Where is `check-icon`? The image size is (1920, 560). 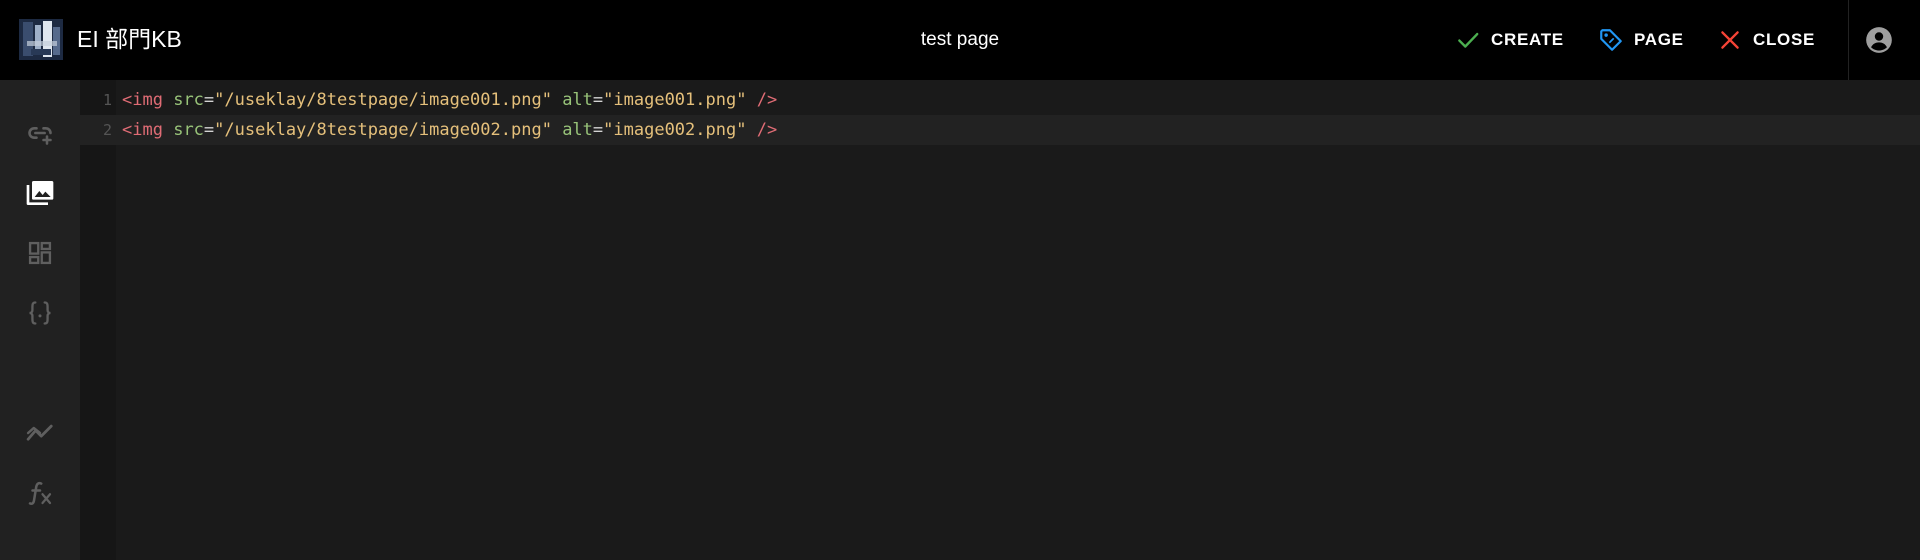 check-icon is located at coordinates (1468, 40).